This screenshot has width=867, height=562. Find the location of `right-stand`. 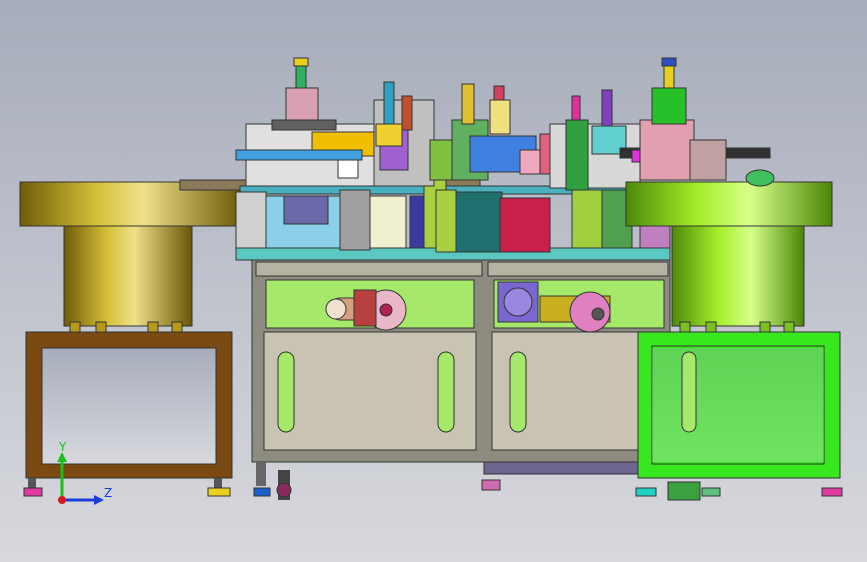

right-stand is located at coordinates (739, 405).